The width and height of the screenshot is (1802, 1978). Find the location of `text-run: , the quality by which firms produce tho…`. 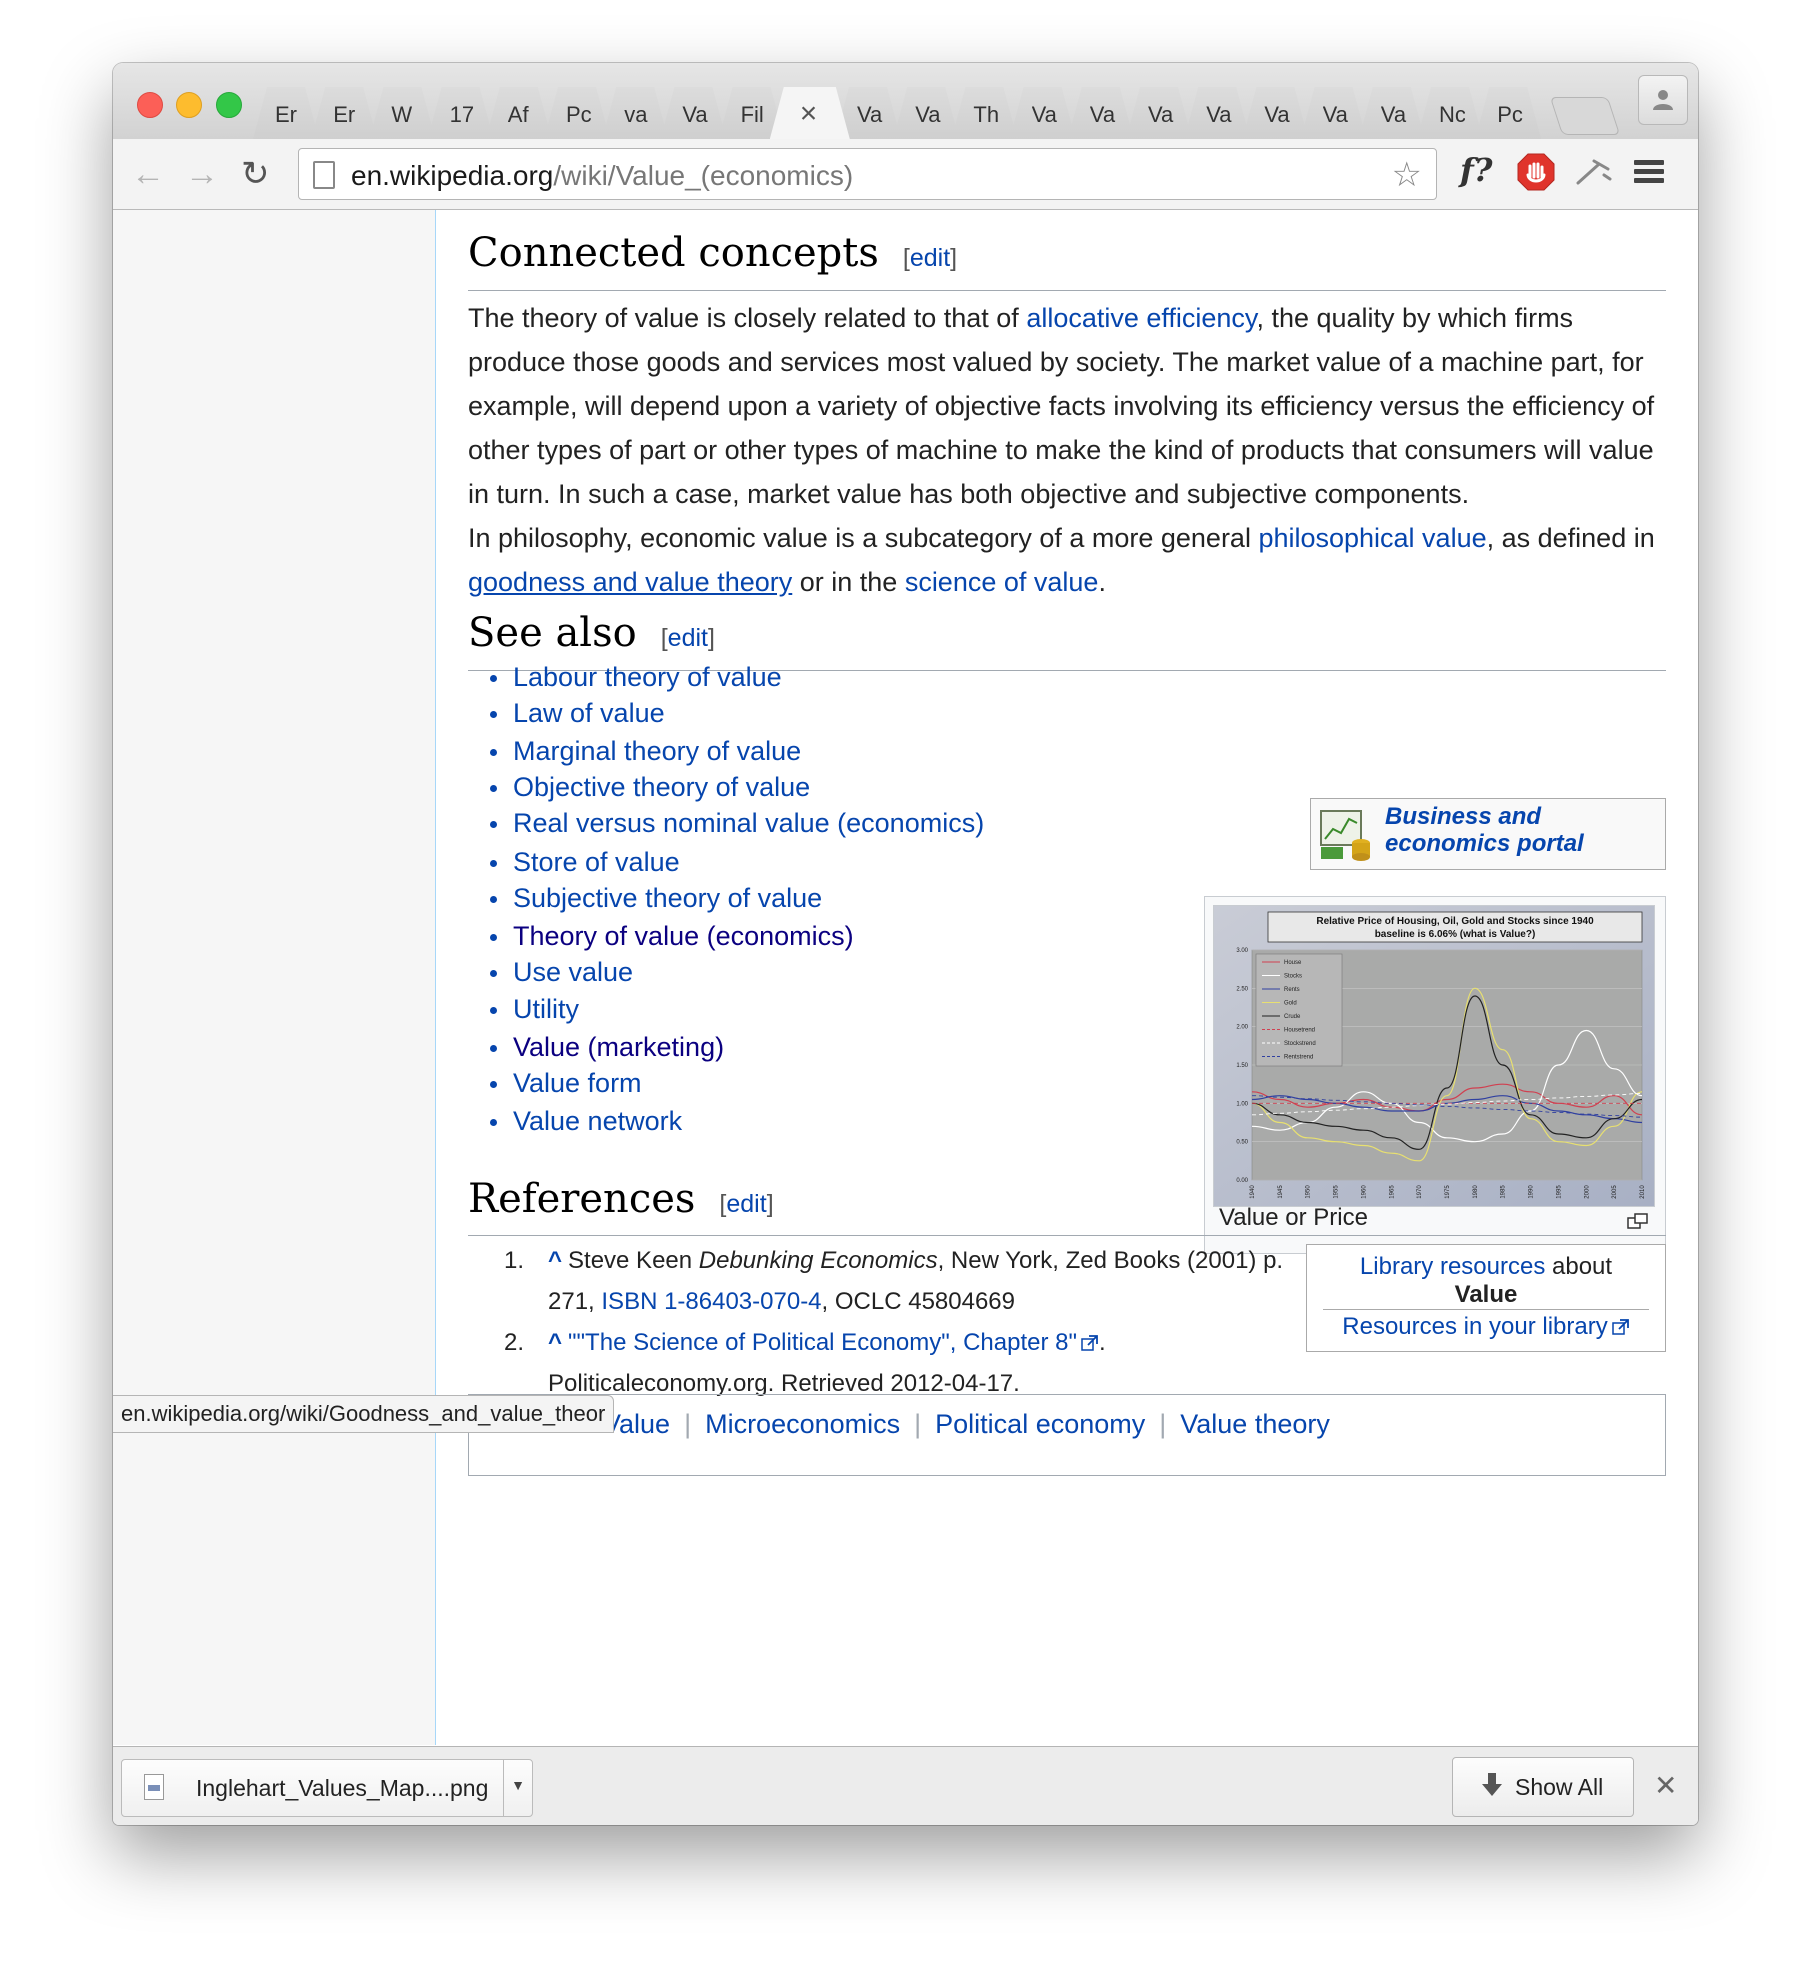

text-run: , the quality by which firms produce tho… is located at coordinates (1061, 406).